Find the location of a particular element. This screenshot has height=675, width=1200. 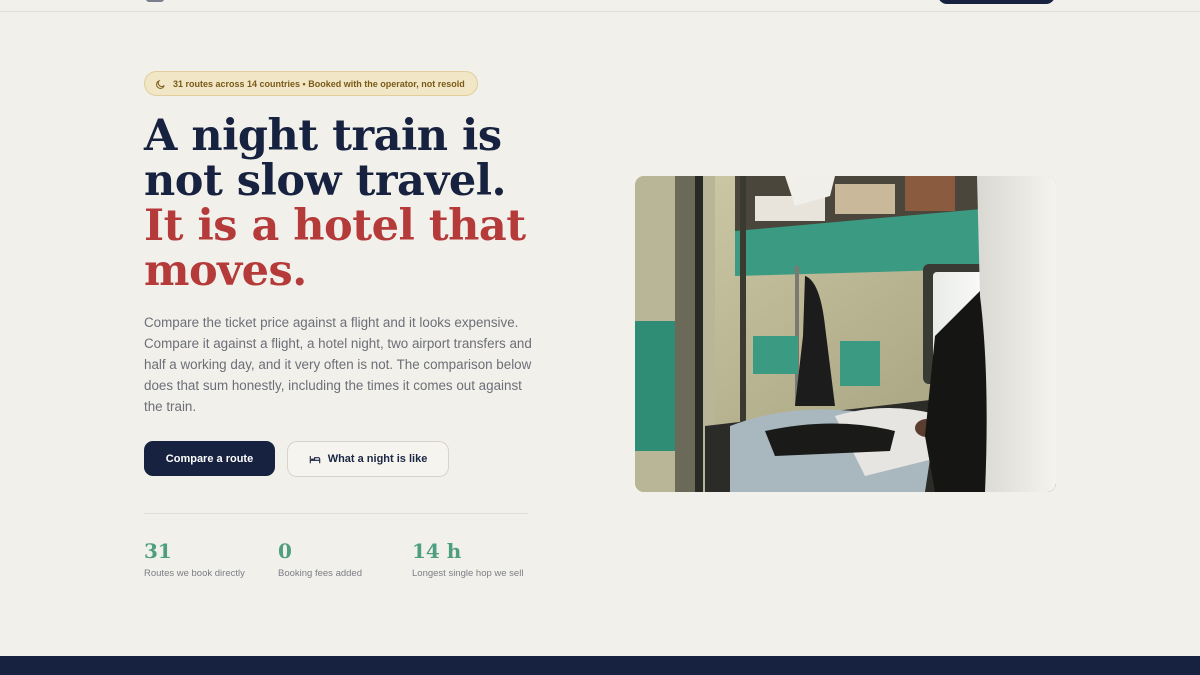

stat-longest-hop-value: 14 h is located at coordinates (437, 551).